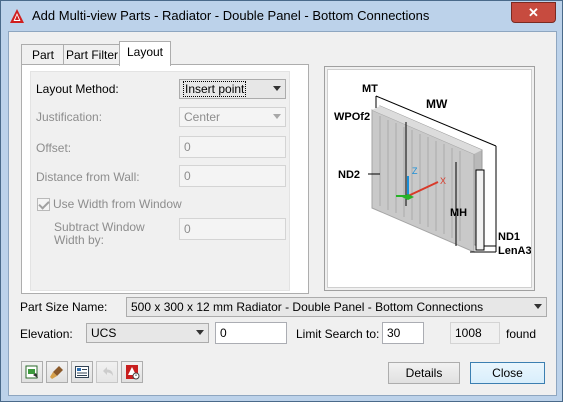 The image size is (563, 402). Describe the element at coordinates (145, 53) in the screenshot. I see `tab-layout: Layout` at that location.